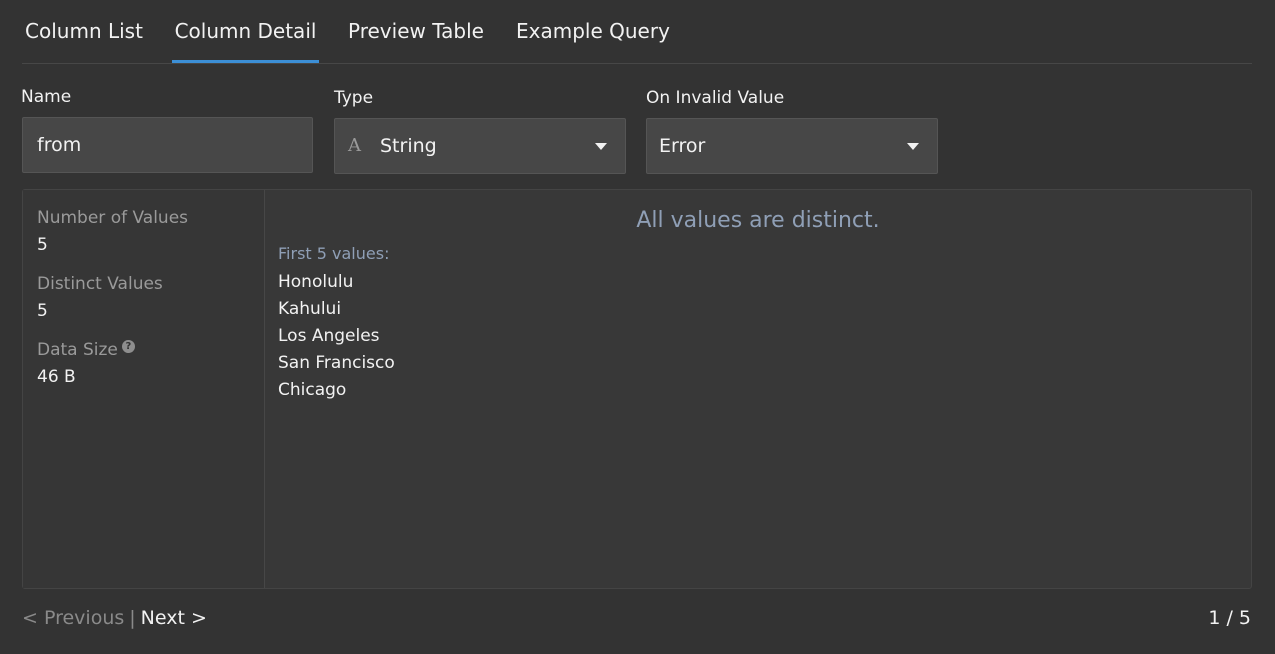 The width and height of the screenshot is (1275, 654). I want to click on on-invalid-value-select: Error, so click(792, 146).